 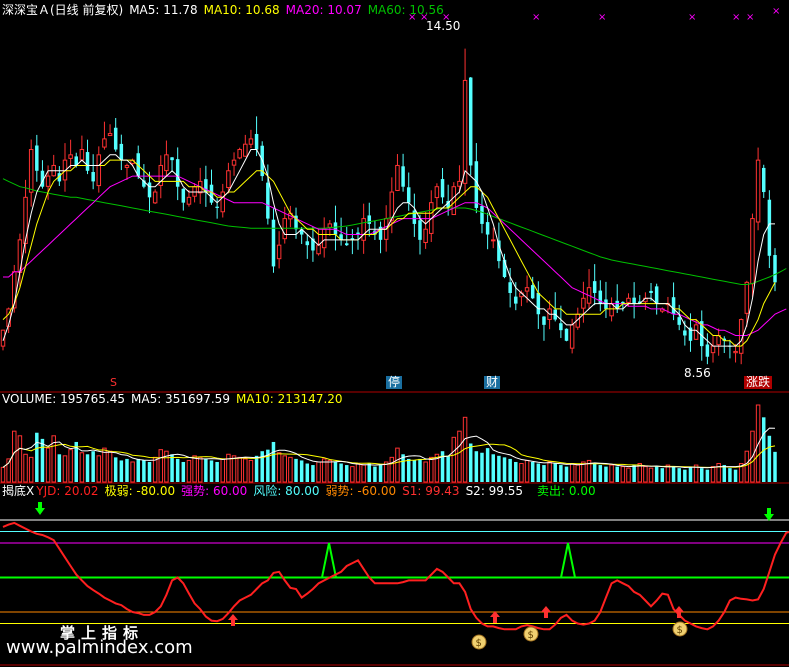 I want to click on s1-label: S1: 99.43, so click(x=431, y=491).